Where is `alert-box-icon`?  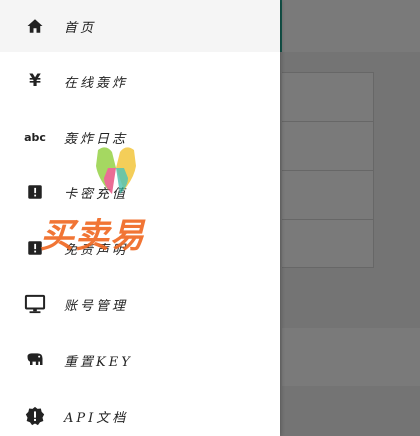
alert-box-icon is located at coordinates (35, 192).